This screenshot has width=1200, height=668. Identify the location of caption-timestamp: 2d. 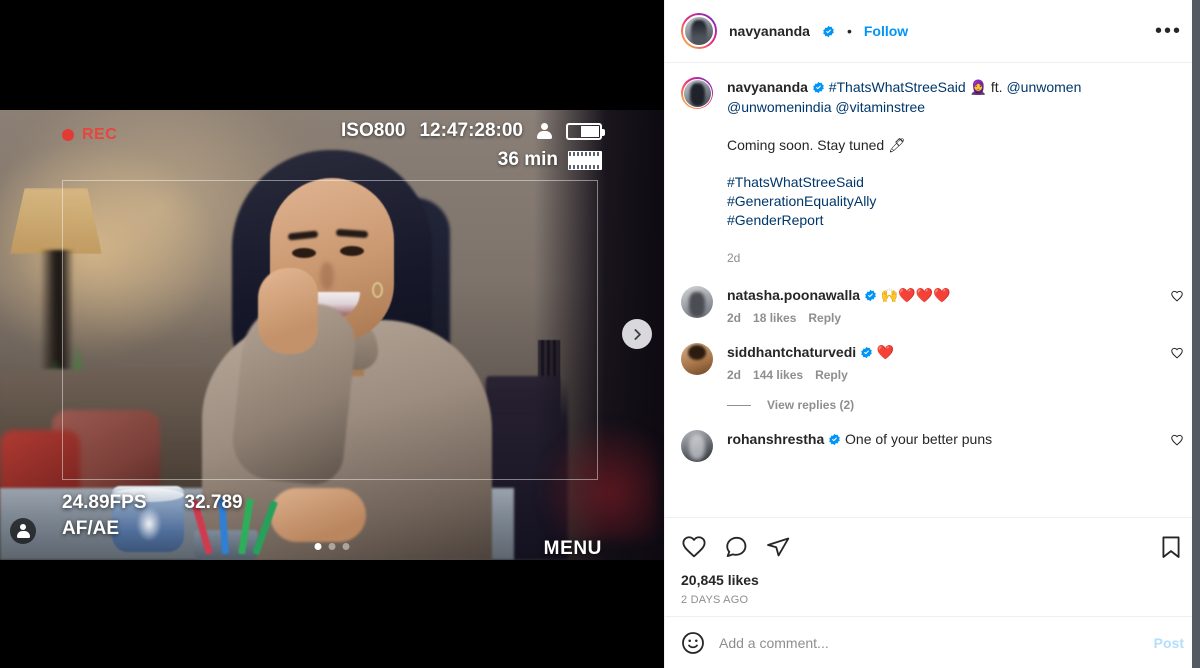
(734, 258).